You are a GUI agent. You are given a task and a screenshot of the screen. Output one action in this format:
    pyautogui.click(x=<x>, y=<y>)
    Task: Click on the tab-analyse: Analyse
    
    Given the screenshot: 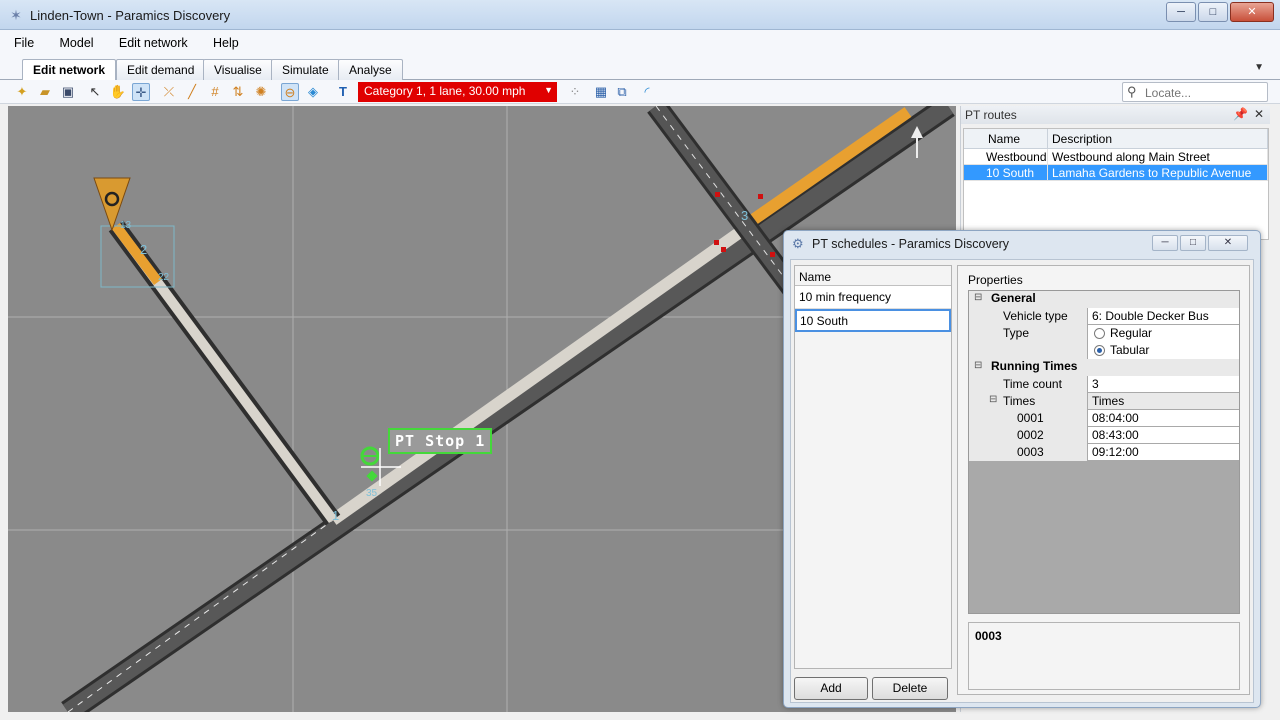 What is the action you would take?
    pyautogui.click(x=370, y=69)
    